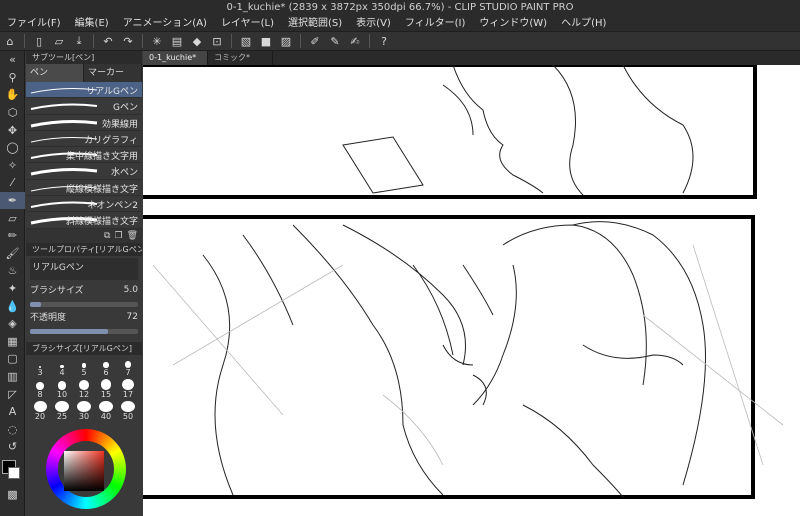  What do you see at coordinates (373, 23) in the screenshot?
I see `menu-view: 表示(V)` at bounding box center [373, 23].